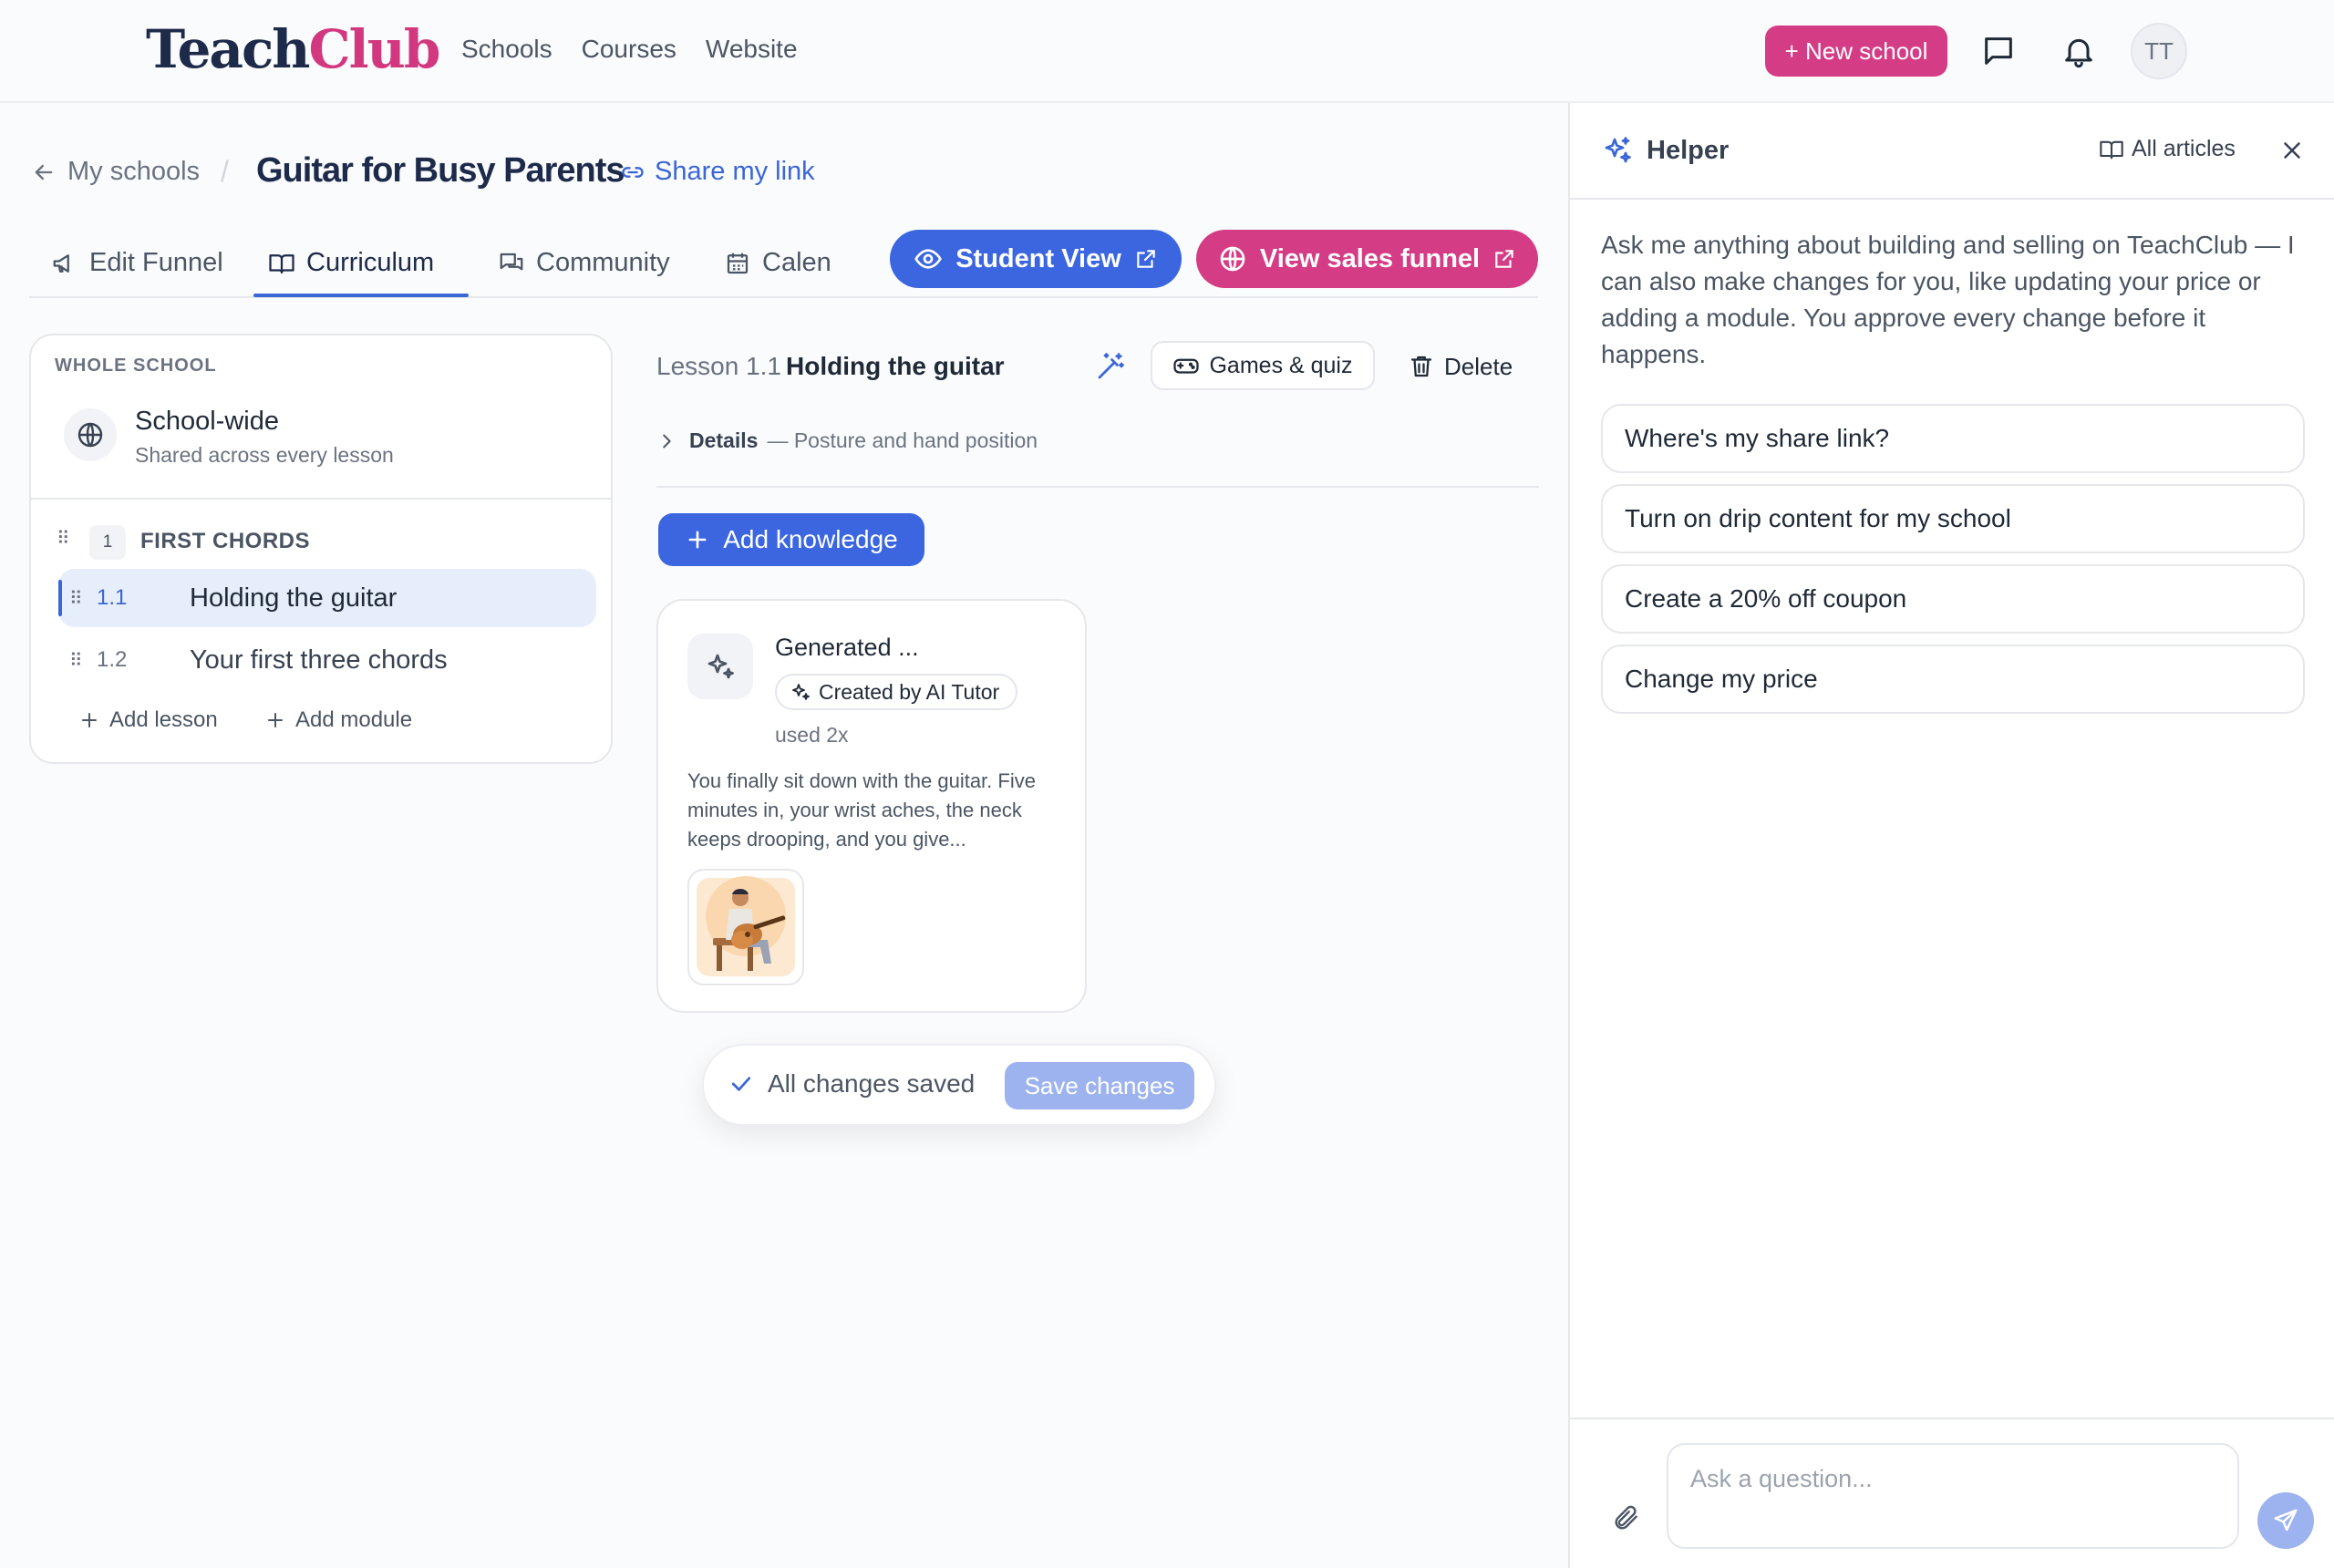 The height and width of the screenshot is (1568, 2334). I want to click on tab-community: Community, so click(584, 263).